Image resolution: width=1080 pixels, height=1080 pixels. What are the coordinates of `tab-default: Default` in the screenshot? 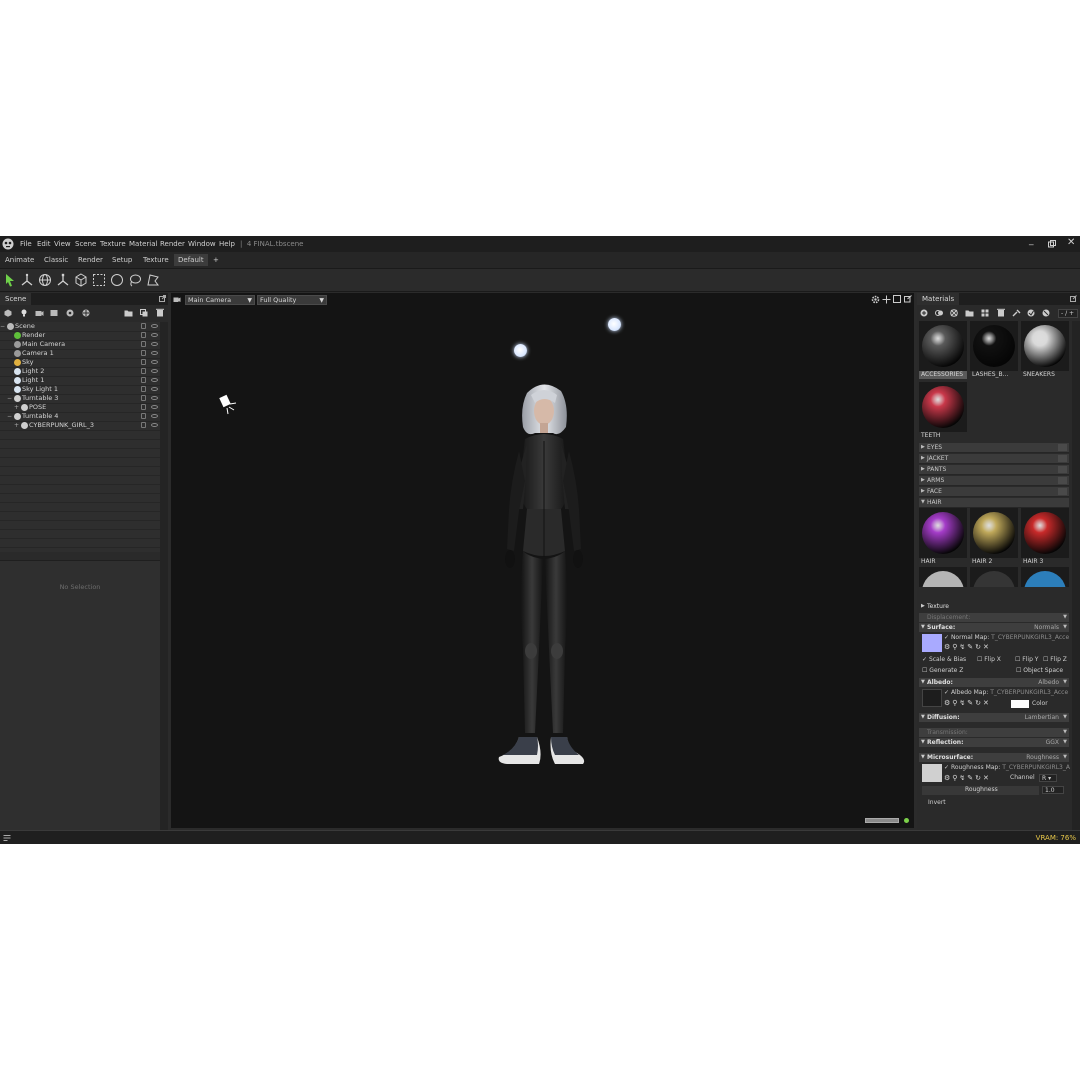 It's located at (191, 260).